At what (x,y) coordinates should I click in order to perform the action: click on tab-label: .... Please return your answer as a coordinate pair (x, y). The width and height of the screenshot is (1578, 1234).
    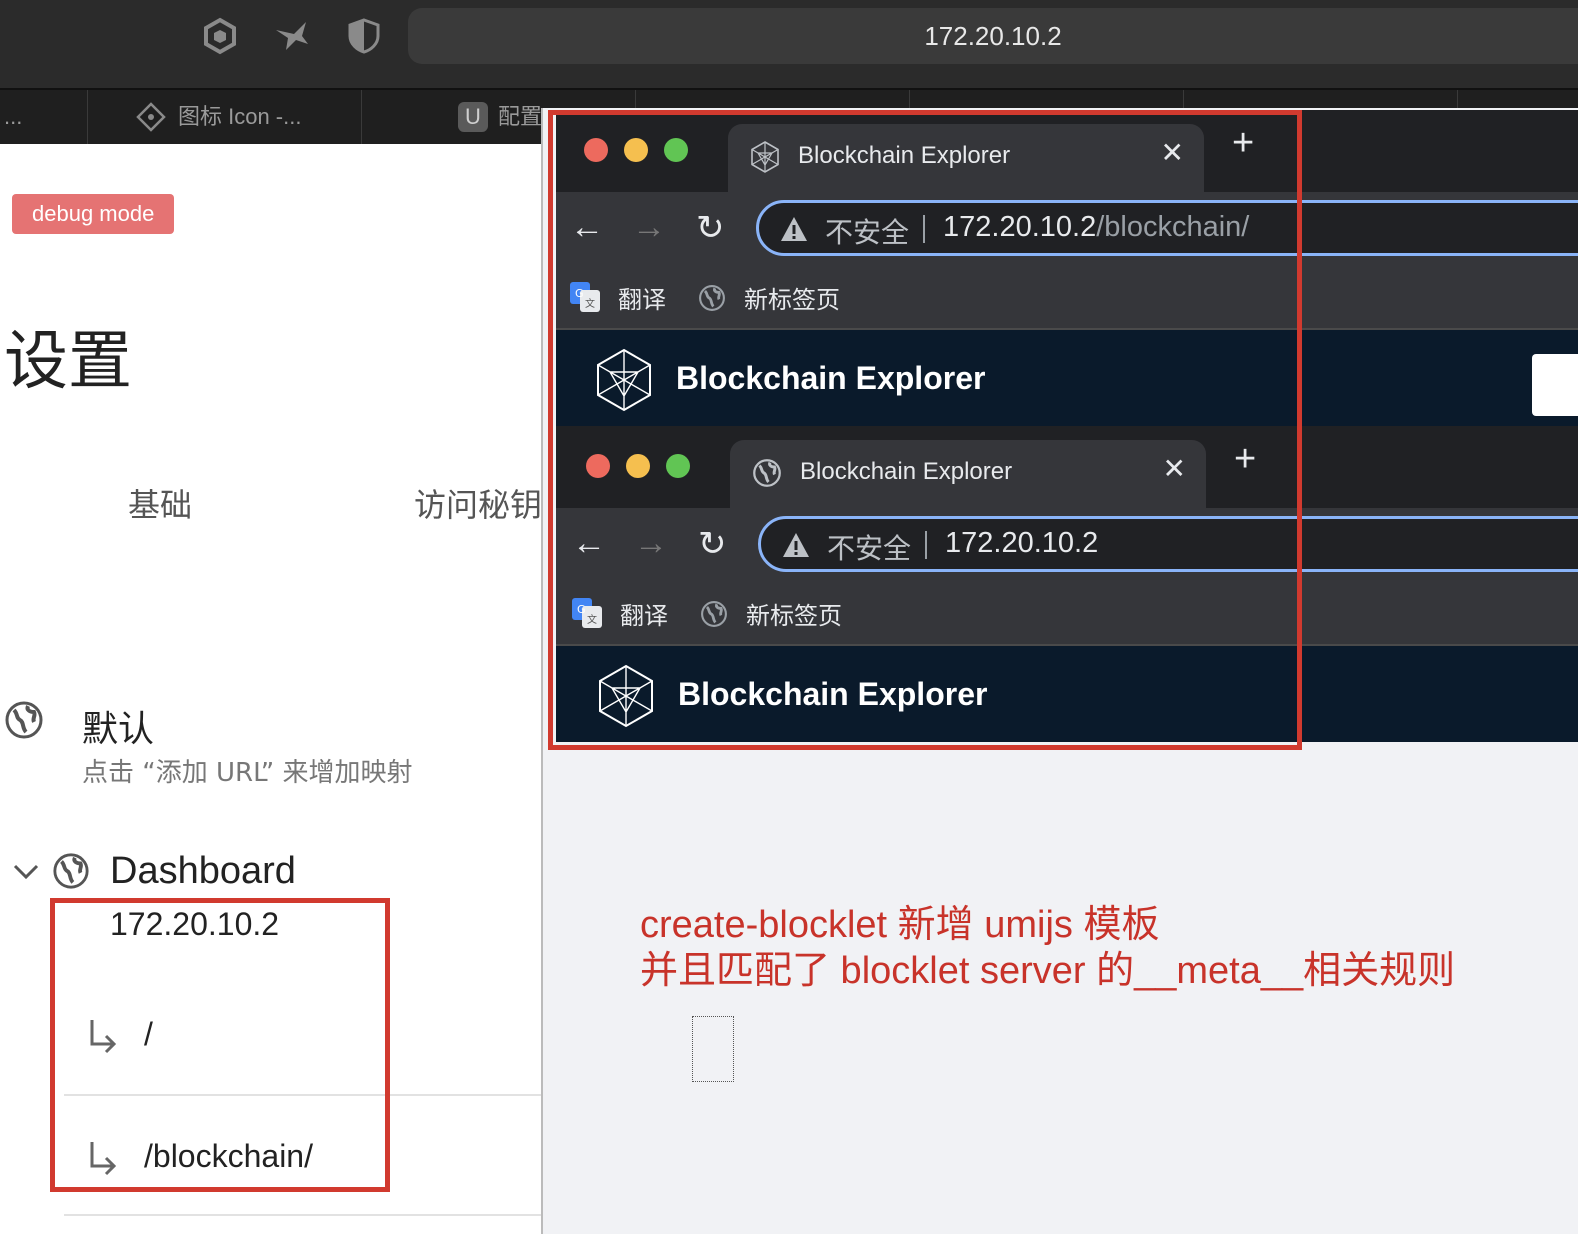
    Looking at the image, I should click on (13, 116).